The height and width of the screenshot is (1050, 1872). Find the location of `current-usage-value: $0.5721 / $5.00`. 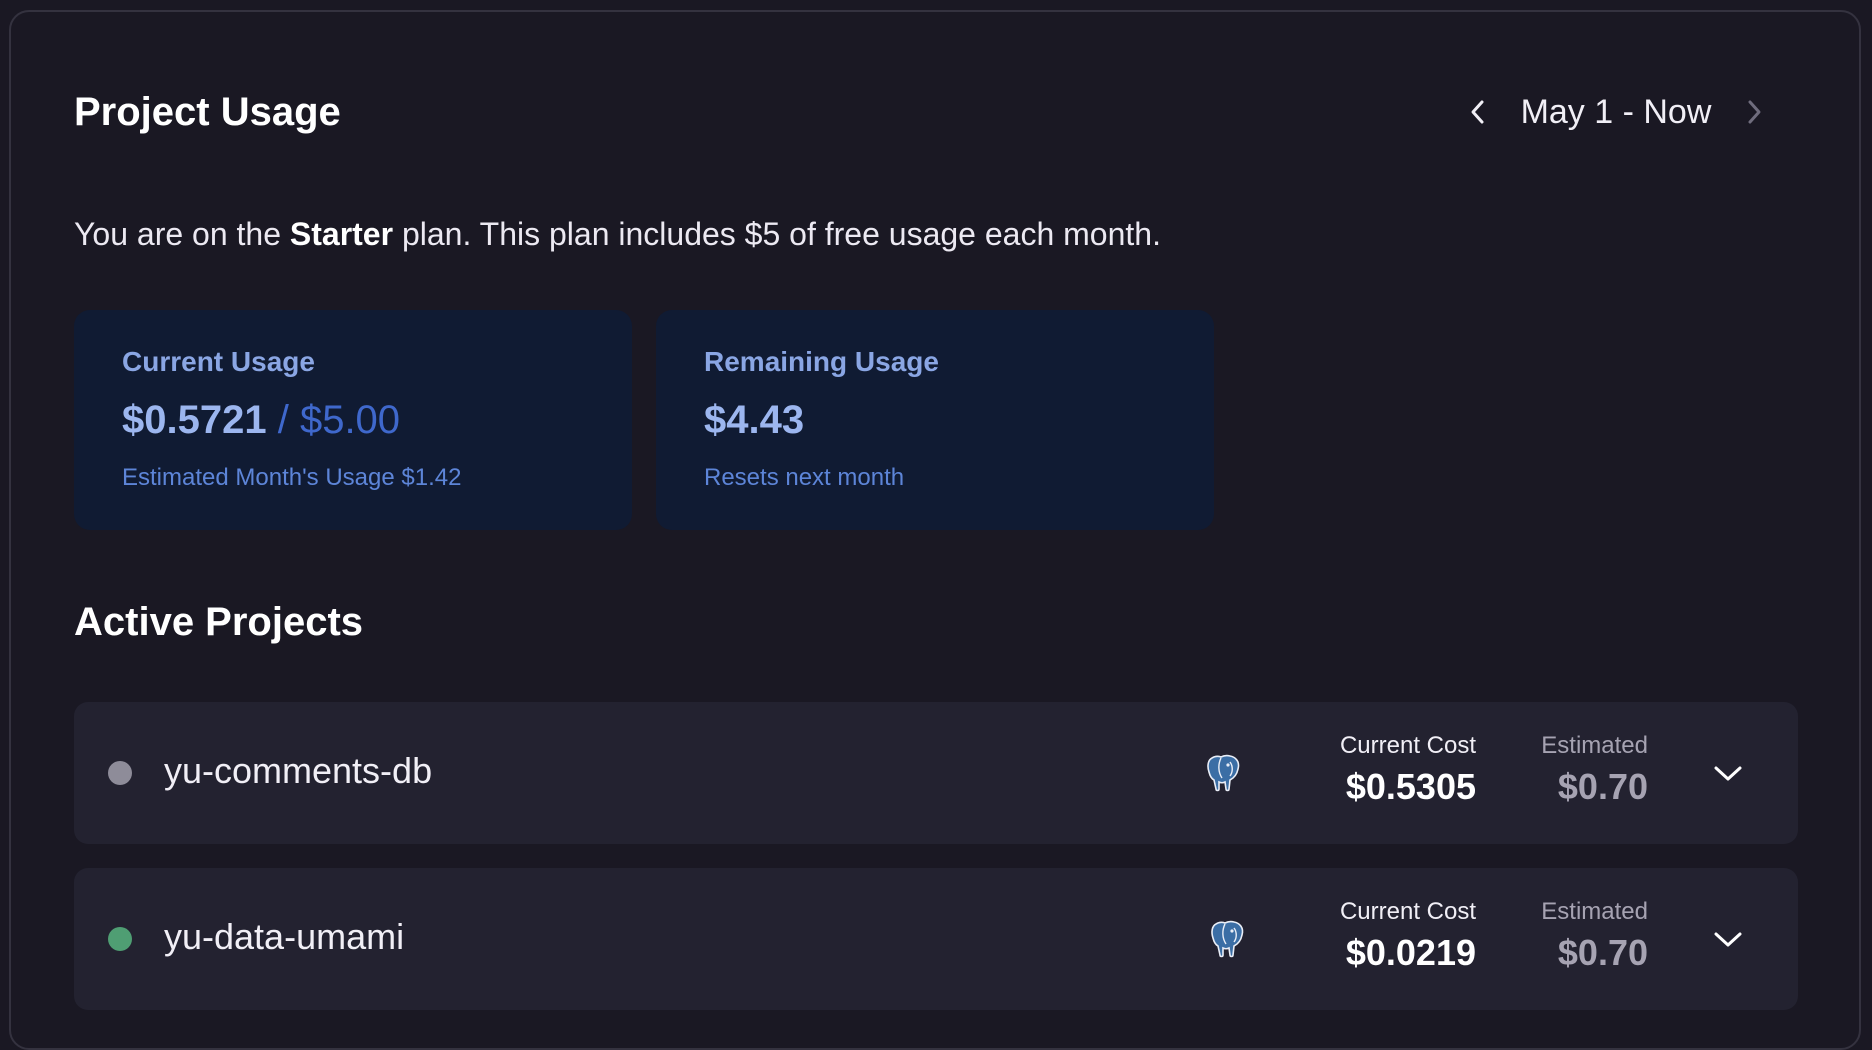

current-usage-value: $0.5721 / $5.00 is located at coordinates (261, 420).